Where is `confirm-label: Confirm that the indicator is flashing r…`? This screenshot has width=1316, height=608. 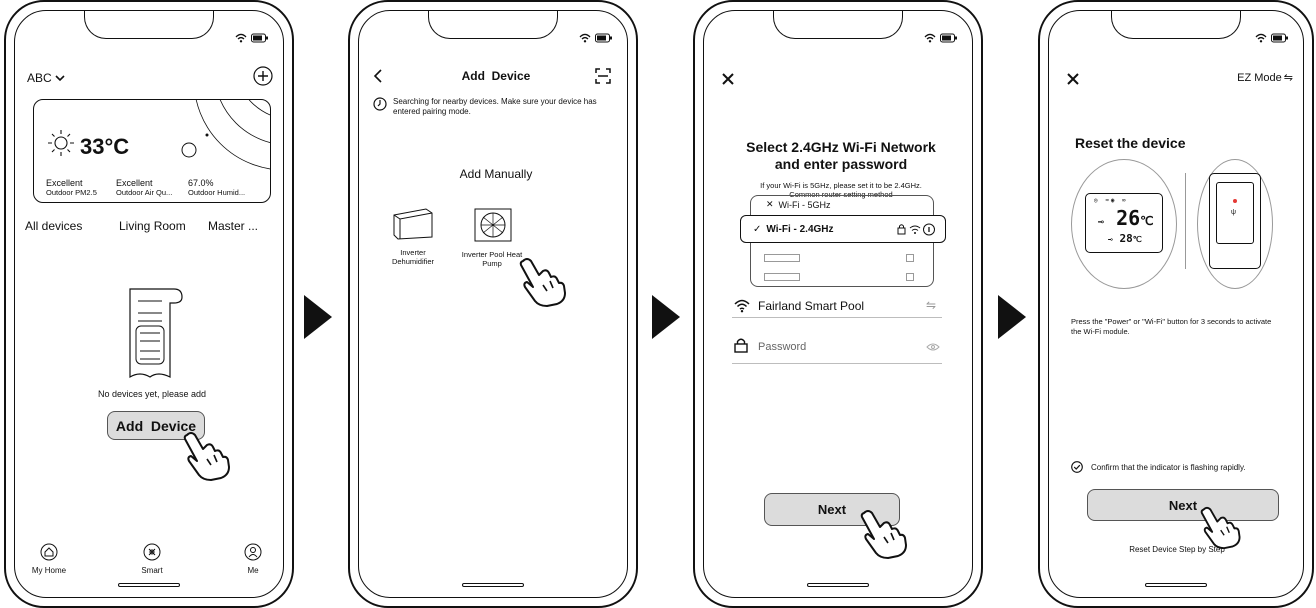
confirm-label: Confirm that the indicator is flashing r… is located at coordinates (1168, 467).